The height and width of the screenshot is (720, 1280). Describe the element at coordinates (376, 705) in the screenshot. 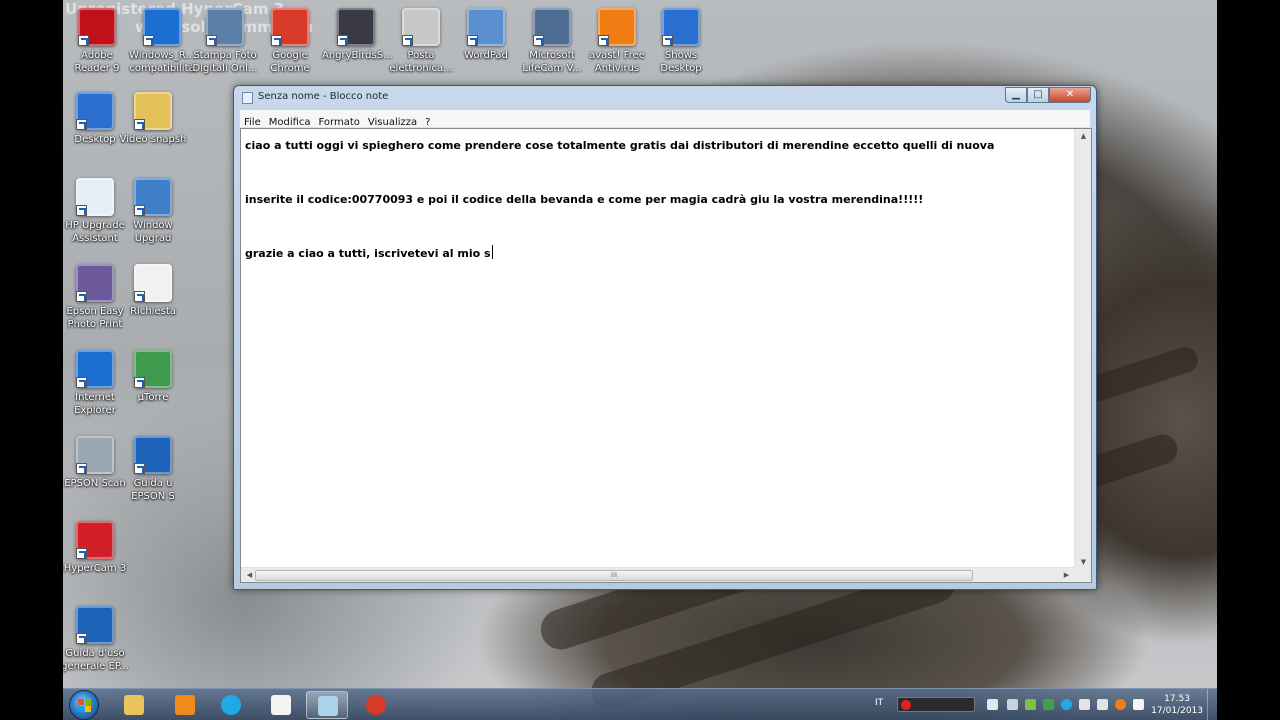

I see `taskbar-item-chrome` at that location.